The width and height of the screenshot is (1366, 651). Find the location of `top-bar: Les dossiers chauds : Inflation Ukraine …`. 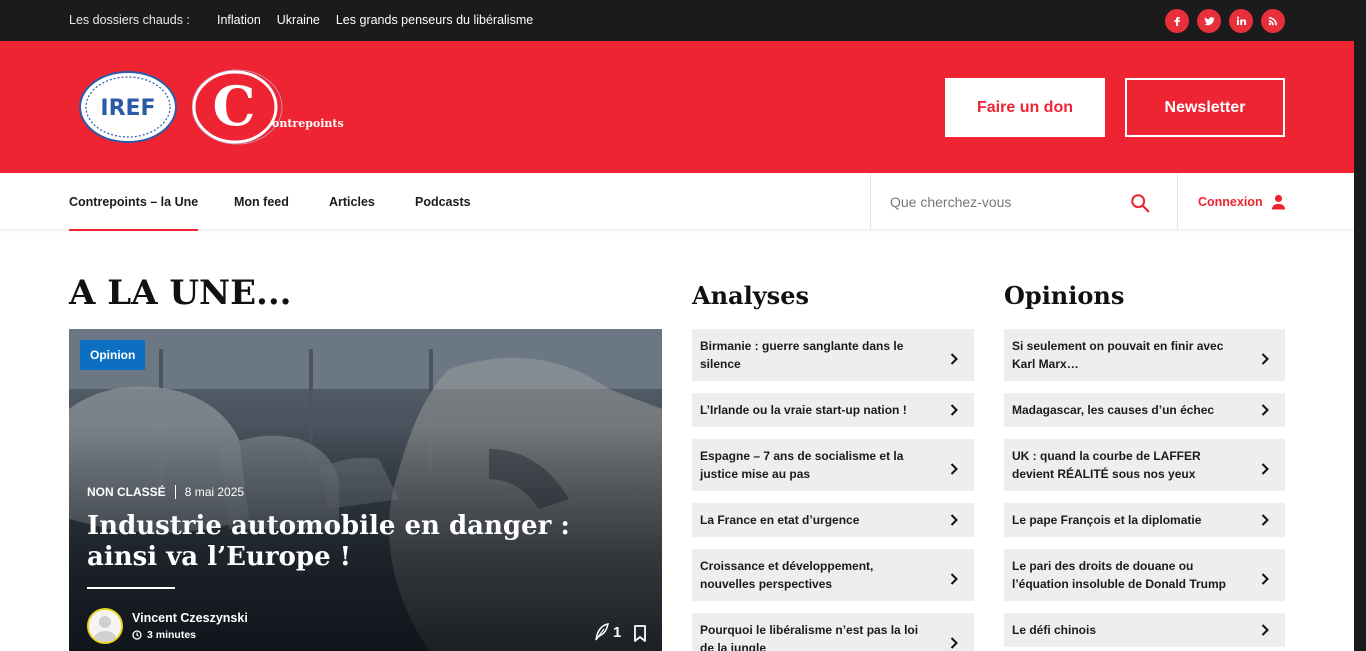

top-bar: Les dossiers chauds : Inflation Ukraine … is located at coordinates (677, 20).